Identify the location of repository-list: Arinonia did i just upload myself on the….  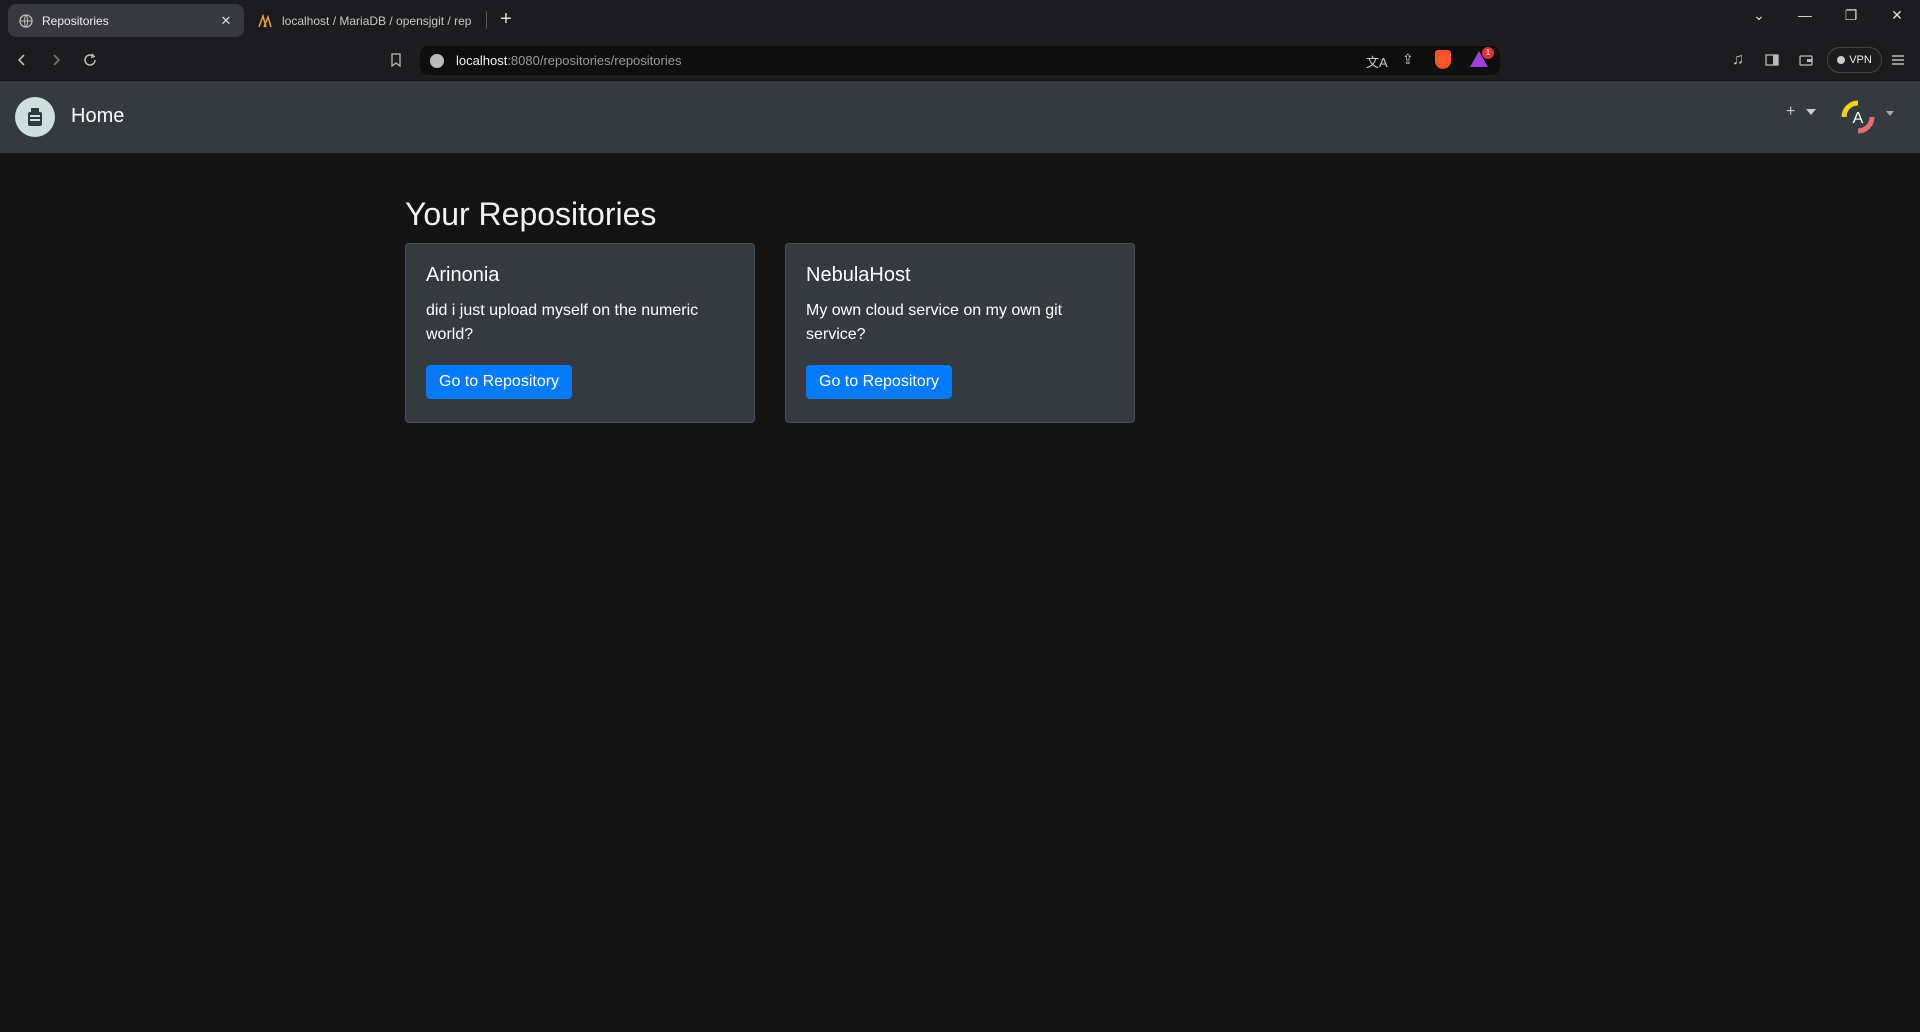
(775, 333).